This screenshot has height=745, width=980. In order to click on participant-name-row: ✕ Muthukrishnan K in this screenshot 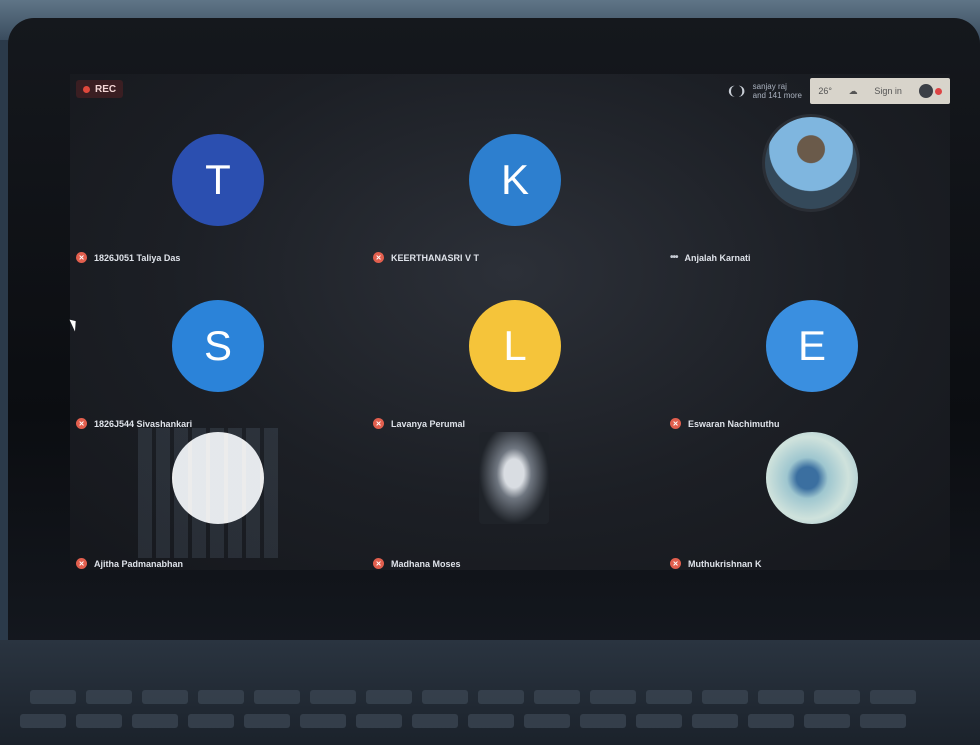, I will do `click(716, 563)`.